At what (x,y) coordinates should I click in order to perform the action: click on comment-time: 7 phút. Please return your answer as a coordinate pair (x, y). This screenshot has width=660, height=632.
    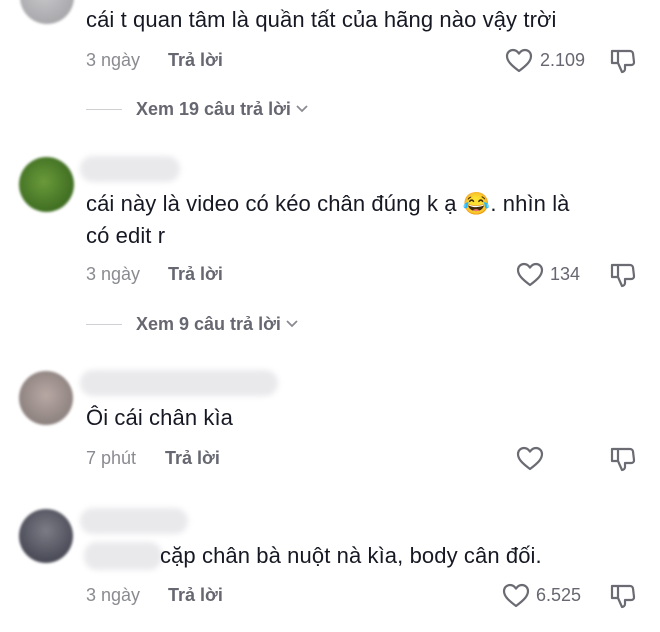
    Looking at the image, I should click on (111, 458).